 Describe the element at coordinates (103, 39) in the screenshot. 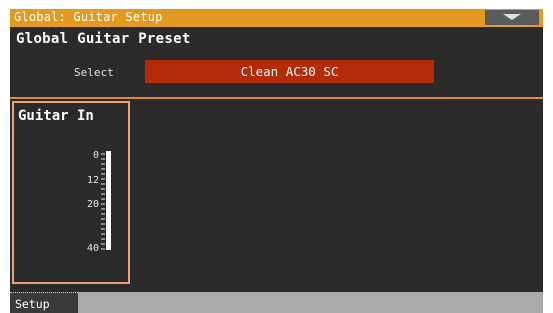

I see `section-title: Global Guitar Preset` at that location.